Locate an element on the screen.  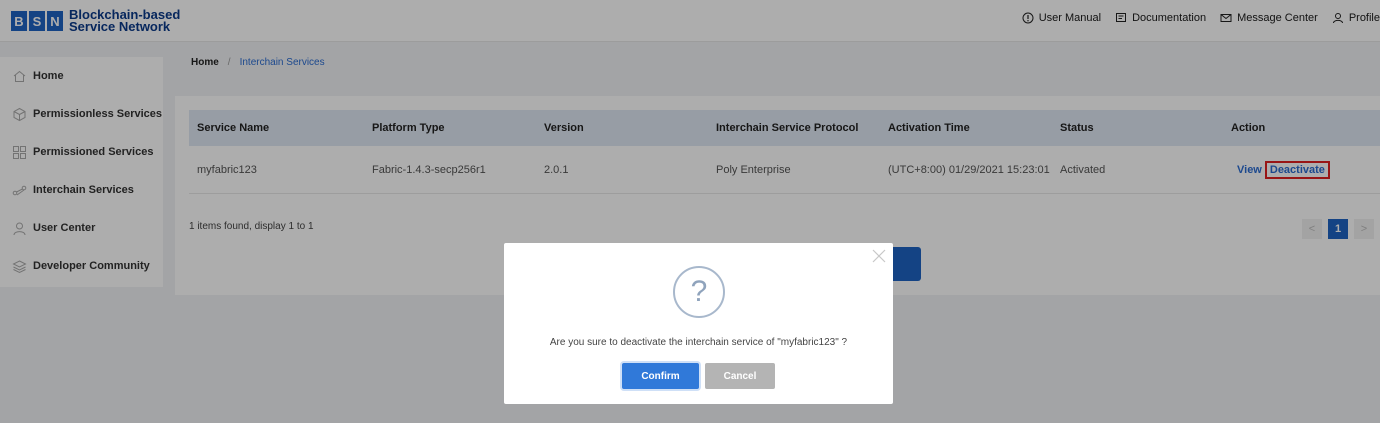
question-icon: ? is located at coordinates (699, 292).